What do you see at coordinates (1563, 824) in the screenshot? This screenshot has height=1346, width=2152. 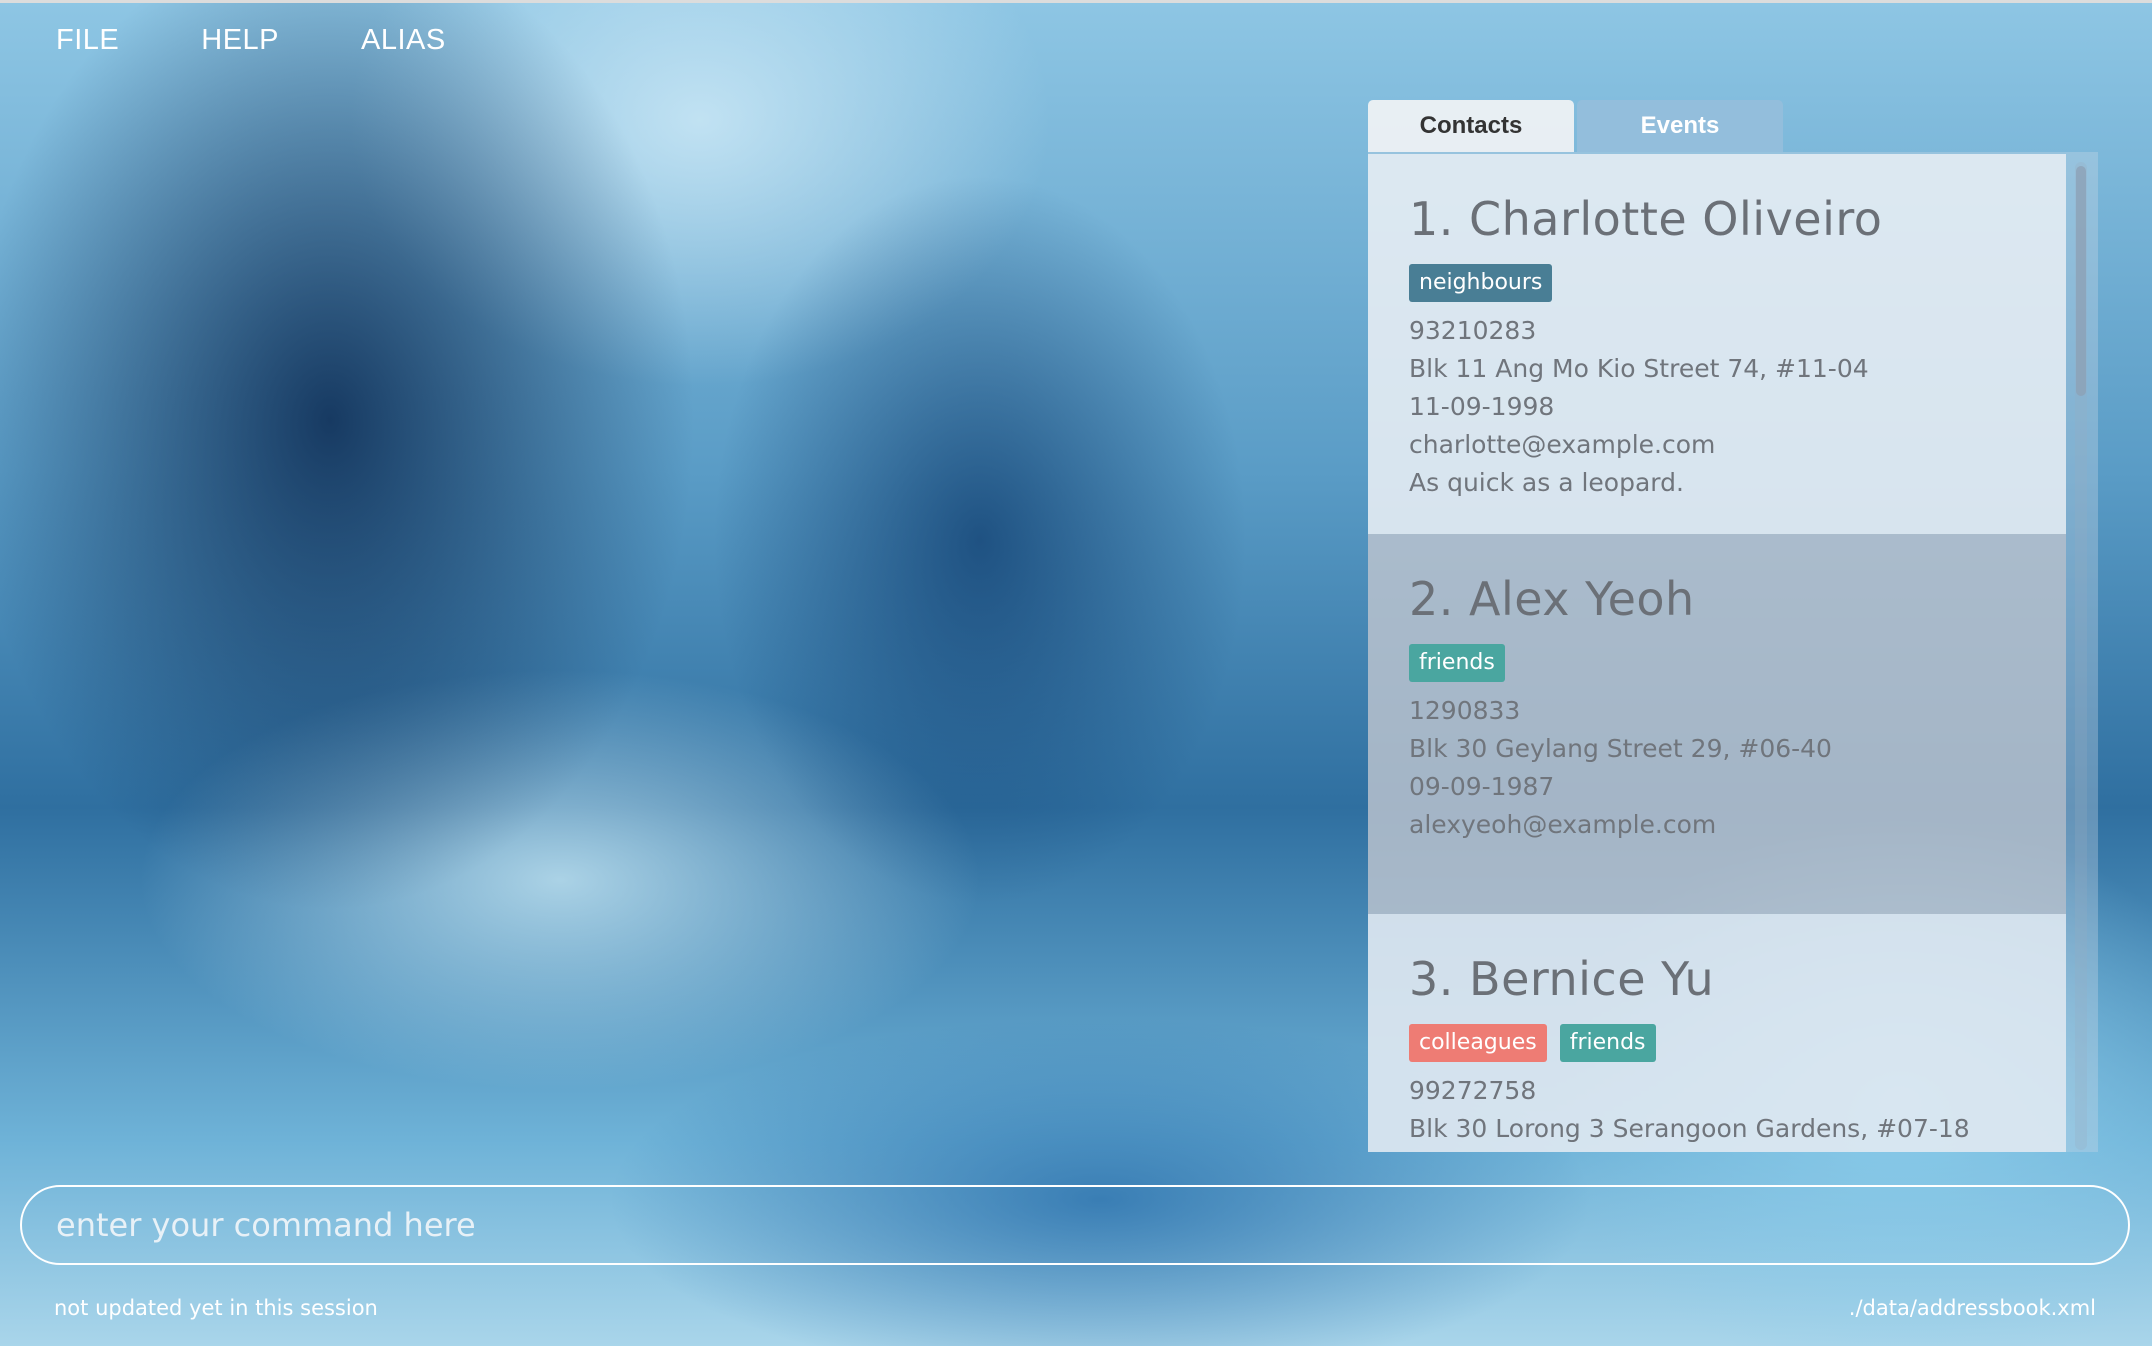 I see `contact-email: alexyeoh@example.com` at bounding box center [1563, 824].